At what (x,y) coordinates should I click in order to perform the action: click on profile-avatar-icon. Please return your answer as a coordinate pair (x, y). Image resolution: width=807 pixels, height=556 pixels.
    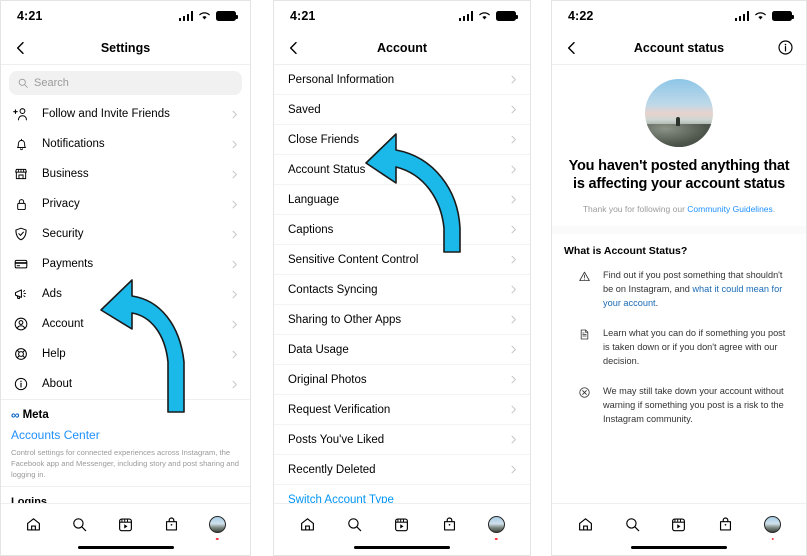
    Looking at the image, I should click on (773, 524).